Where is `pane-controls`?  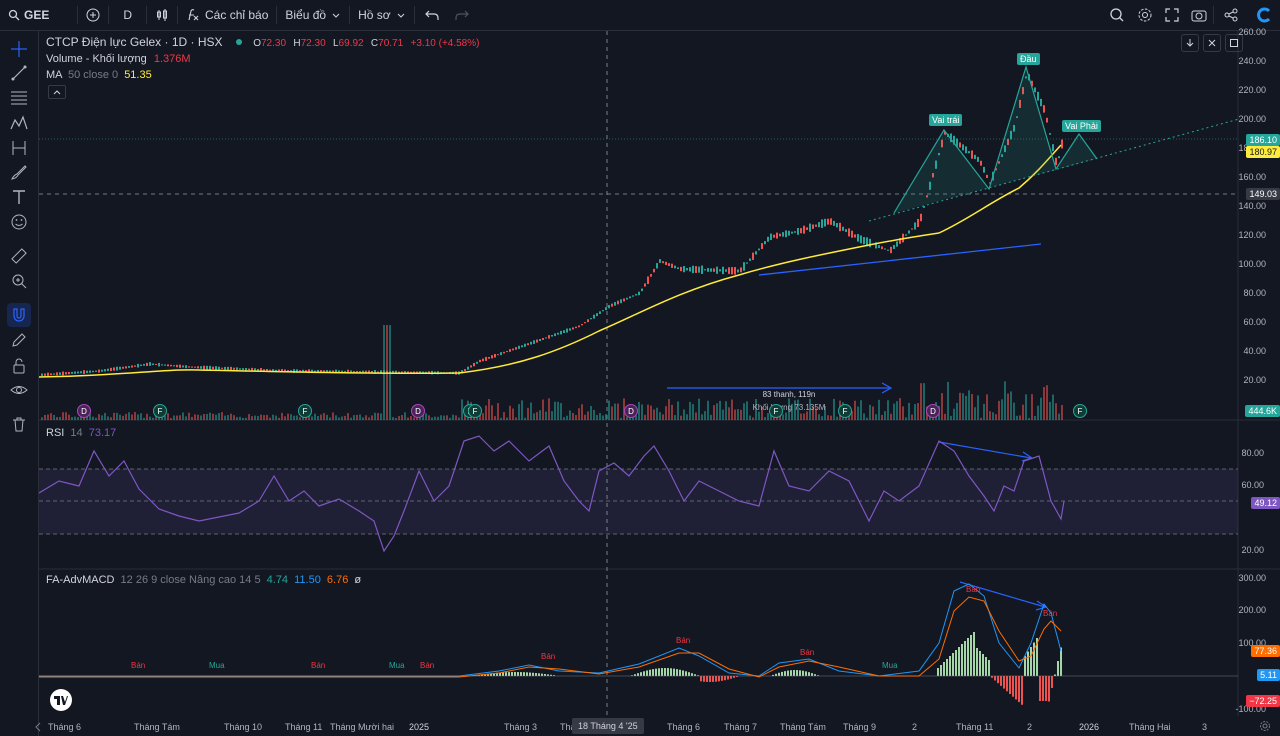
pane-controls is located at coordinates (1212, 43).